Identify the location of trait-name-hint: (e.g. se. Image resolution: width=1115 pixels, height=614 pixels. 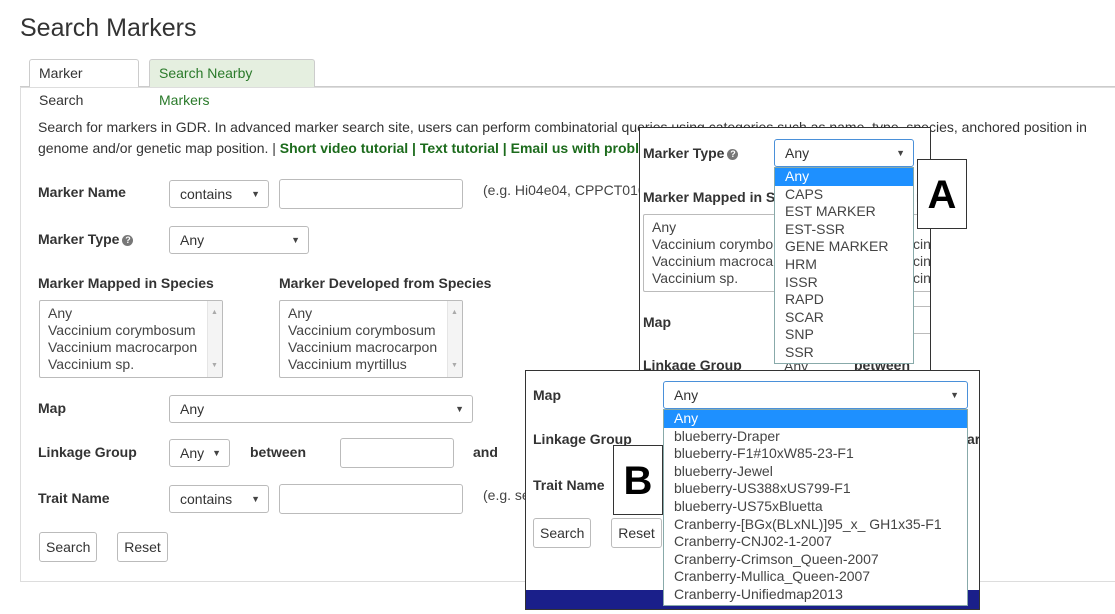
(506, 495).